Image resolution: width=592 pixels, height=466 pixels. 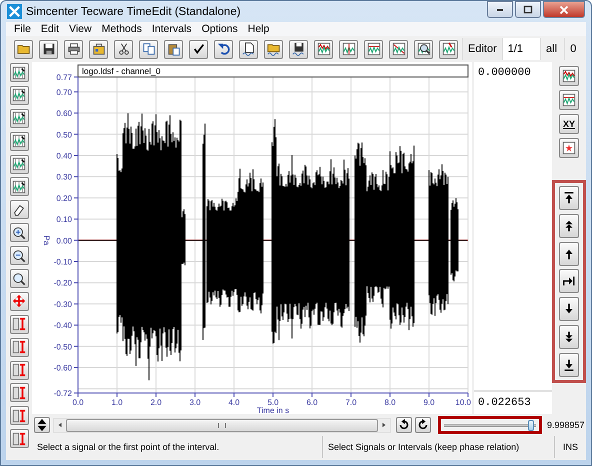 What do you see at coordinates (63, 325) in the screenshot?
I see `axis-tick-label: -0.40` at bounding box center [63, 325].